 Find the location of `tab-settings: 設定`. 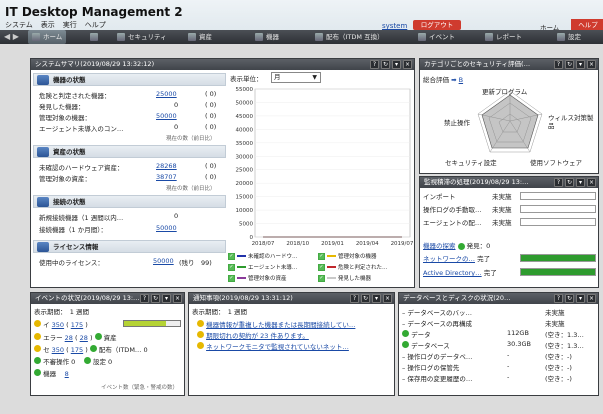

tab-settings: 設定 is located at coordinates (569, 37).